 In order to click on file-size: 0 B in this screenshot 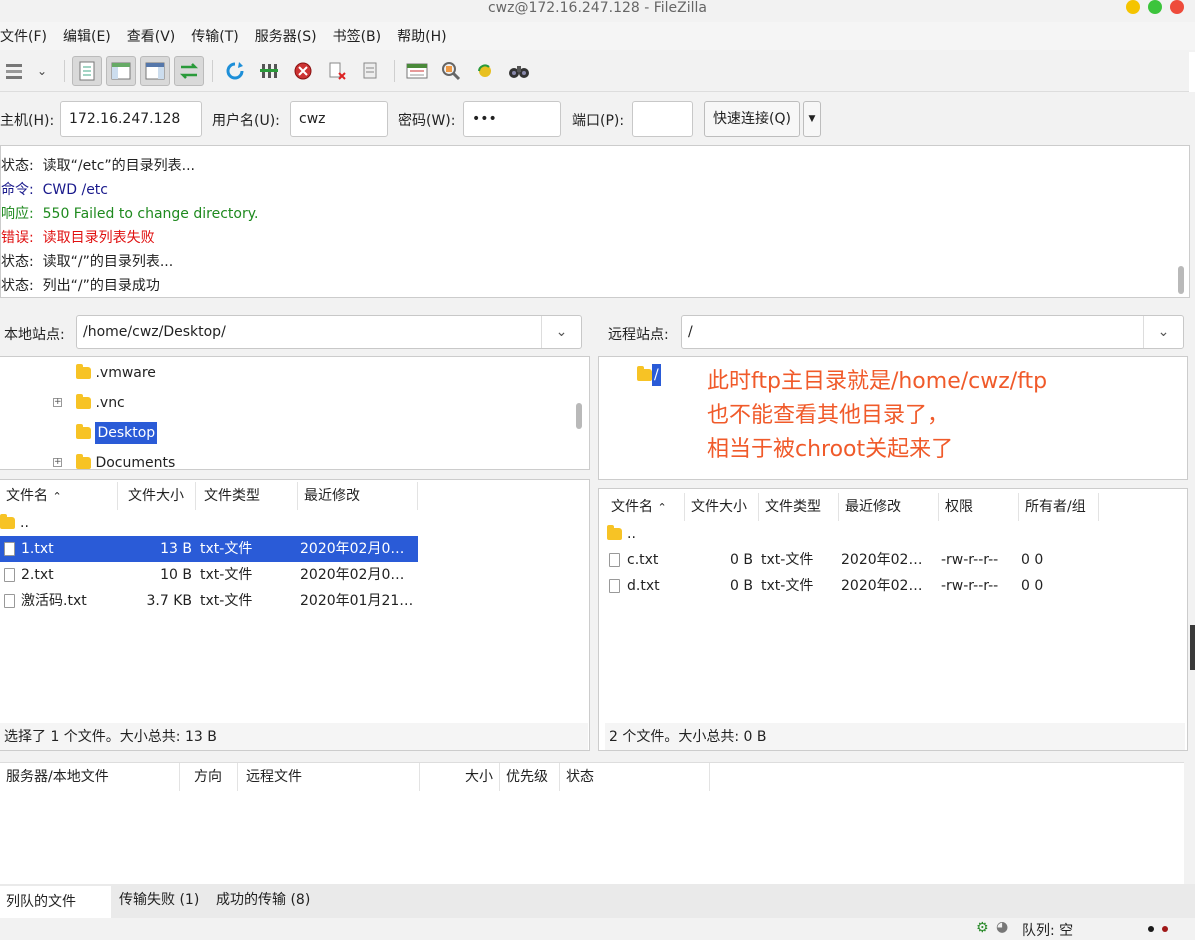, I will do `click(741, 560)`.